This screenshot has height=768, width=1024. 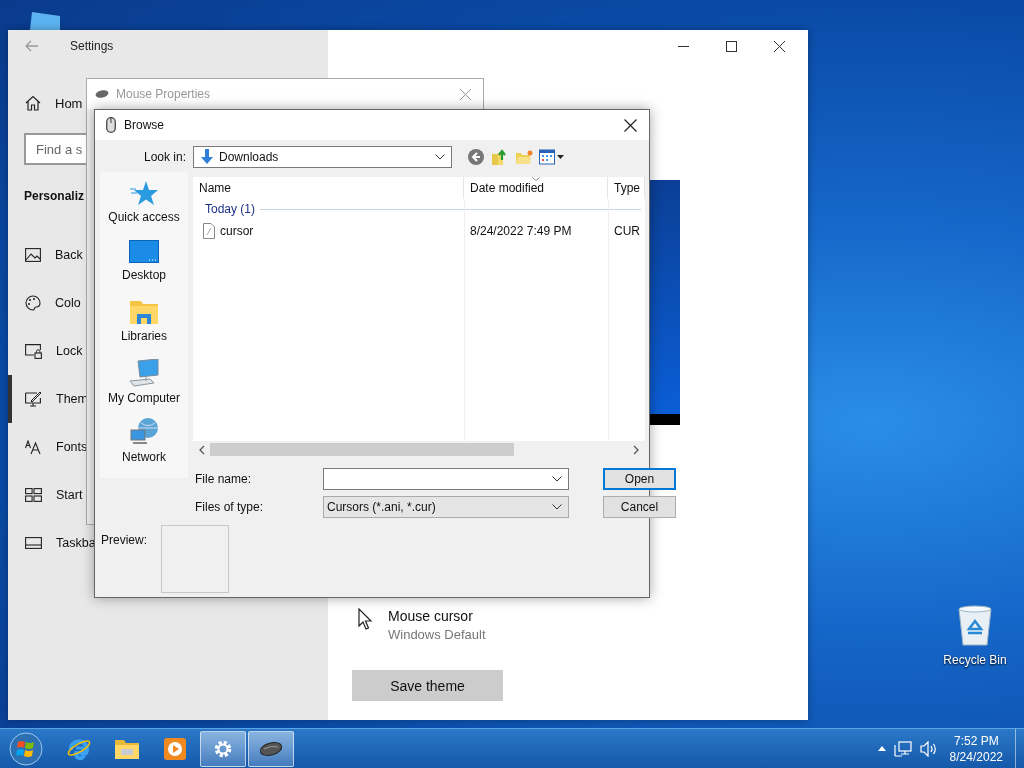 I want to click on file-type-label: Files of type:, so click(x=229, y=507).